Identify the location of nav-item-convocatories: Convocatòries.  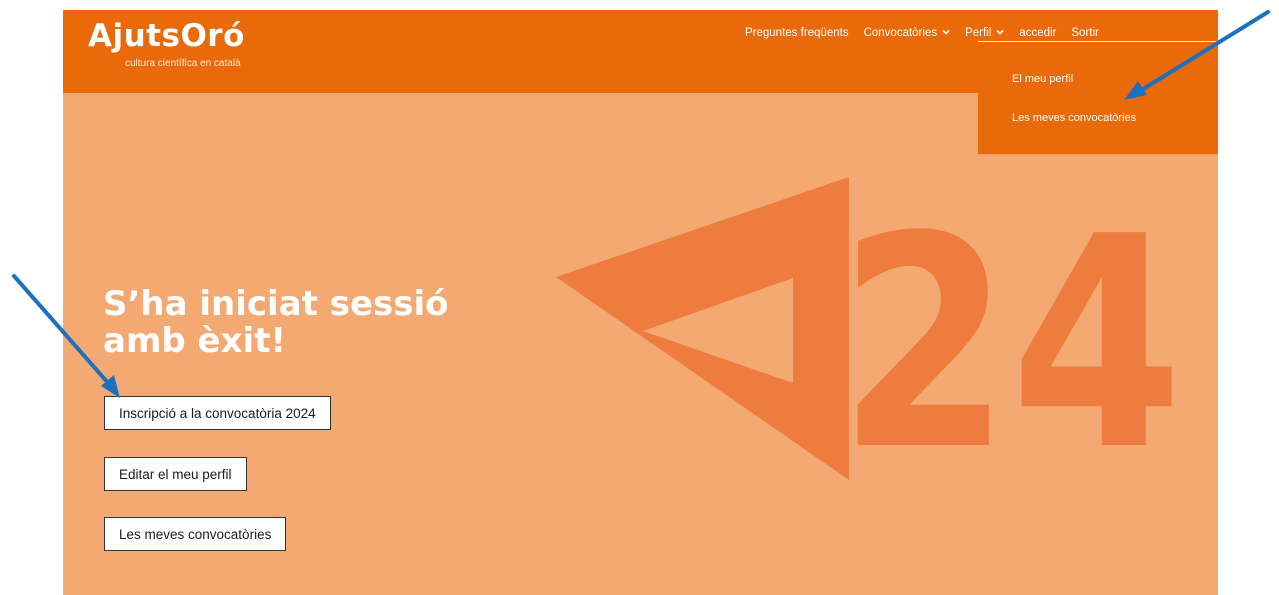
(907, 33).